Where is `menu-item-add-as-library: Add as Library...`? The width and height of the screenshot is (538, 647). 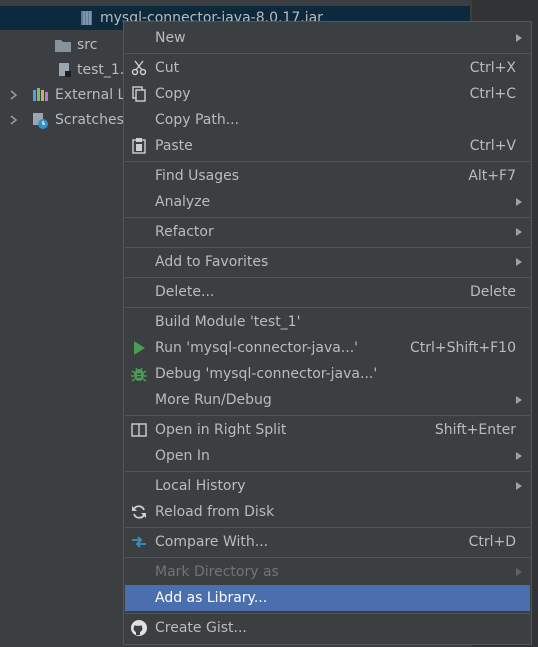 menu-item-add-as-library: Add as Library... is located at coordinates (327, 598).